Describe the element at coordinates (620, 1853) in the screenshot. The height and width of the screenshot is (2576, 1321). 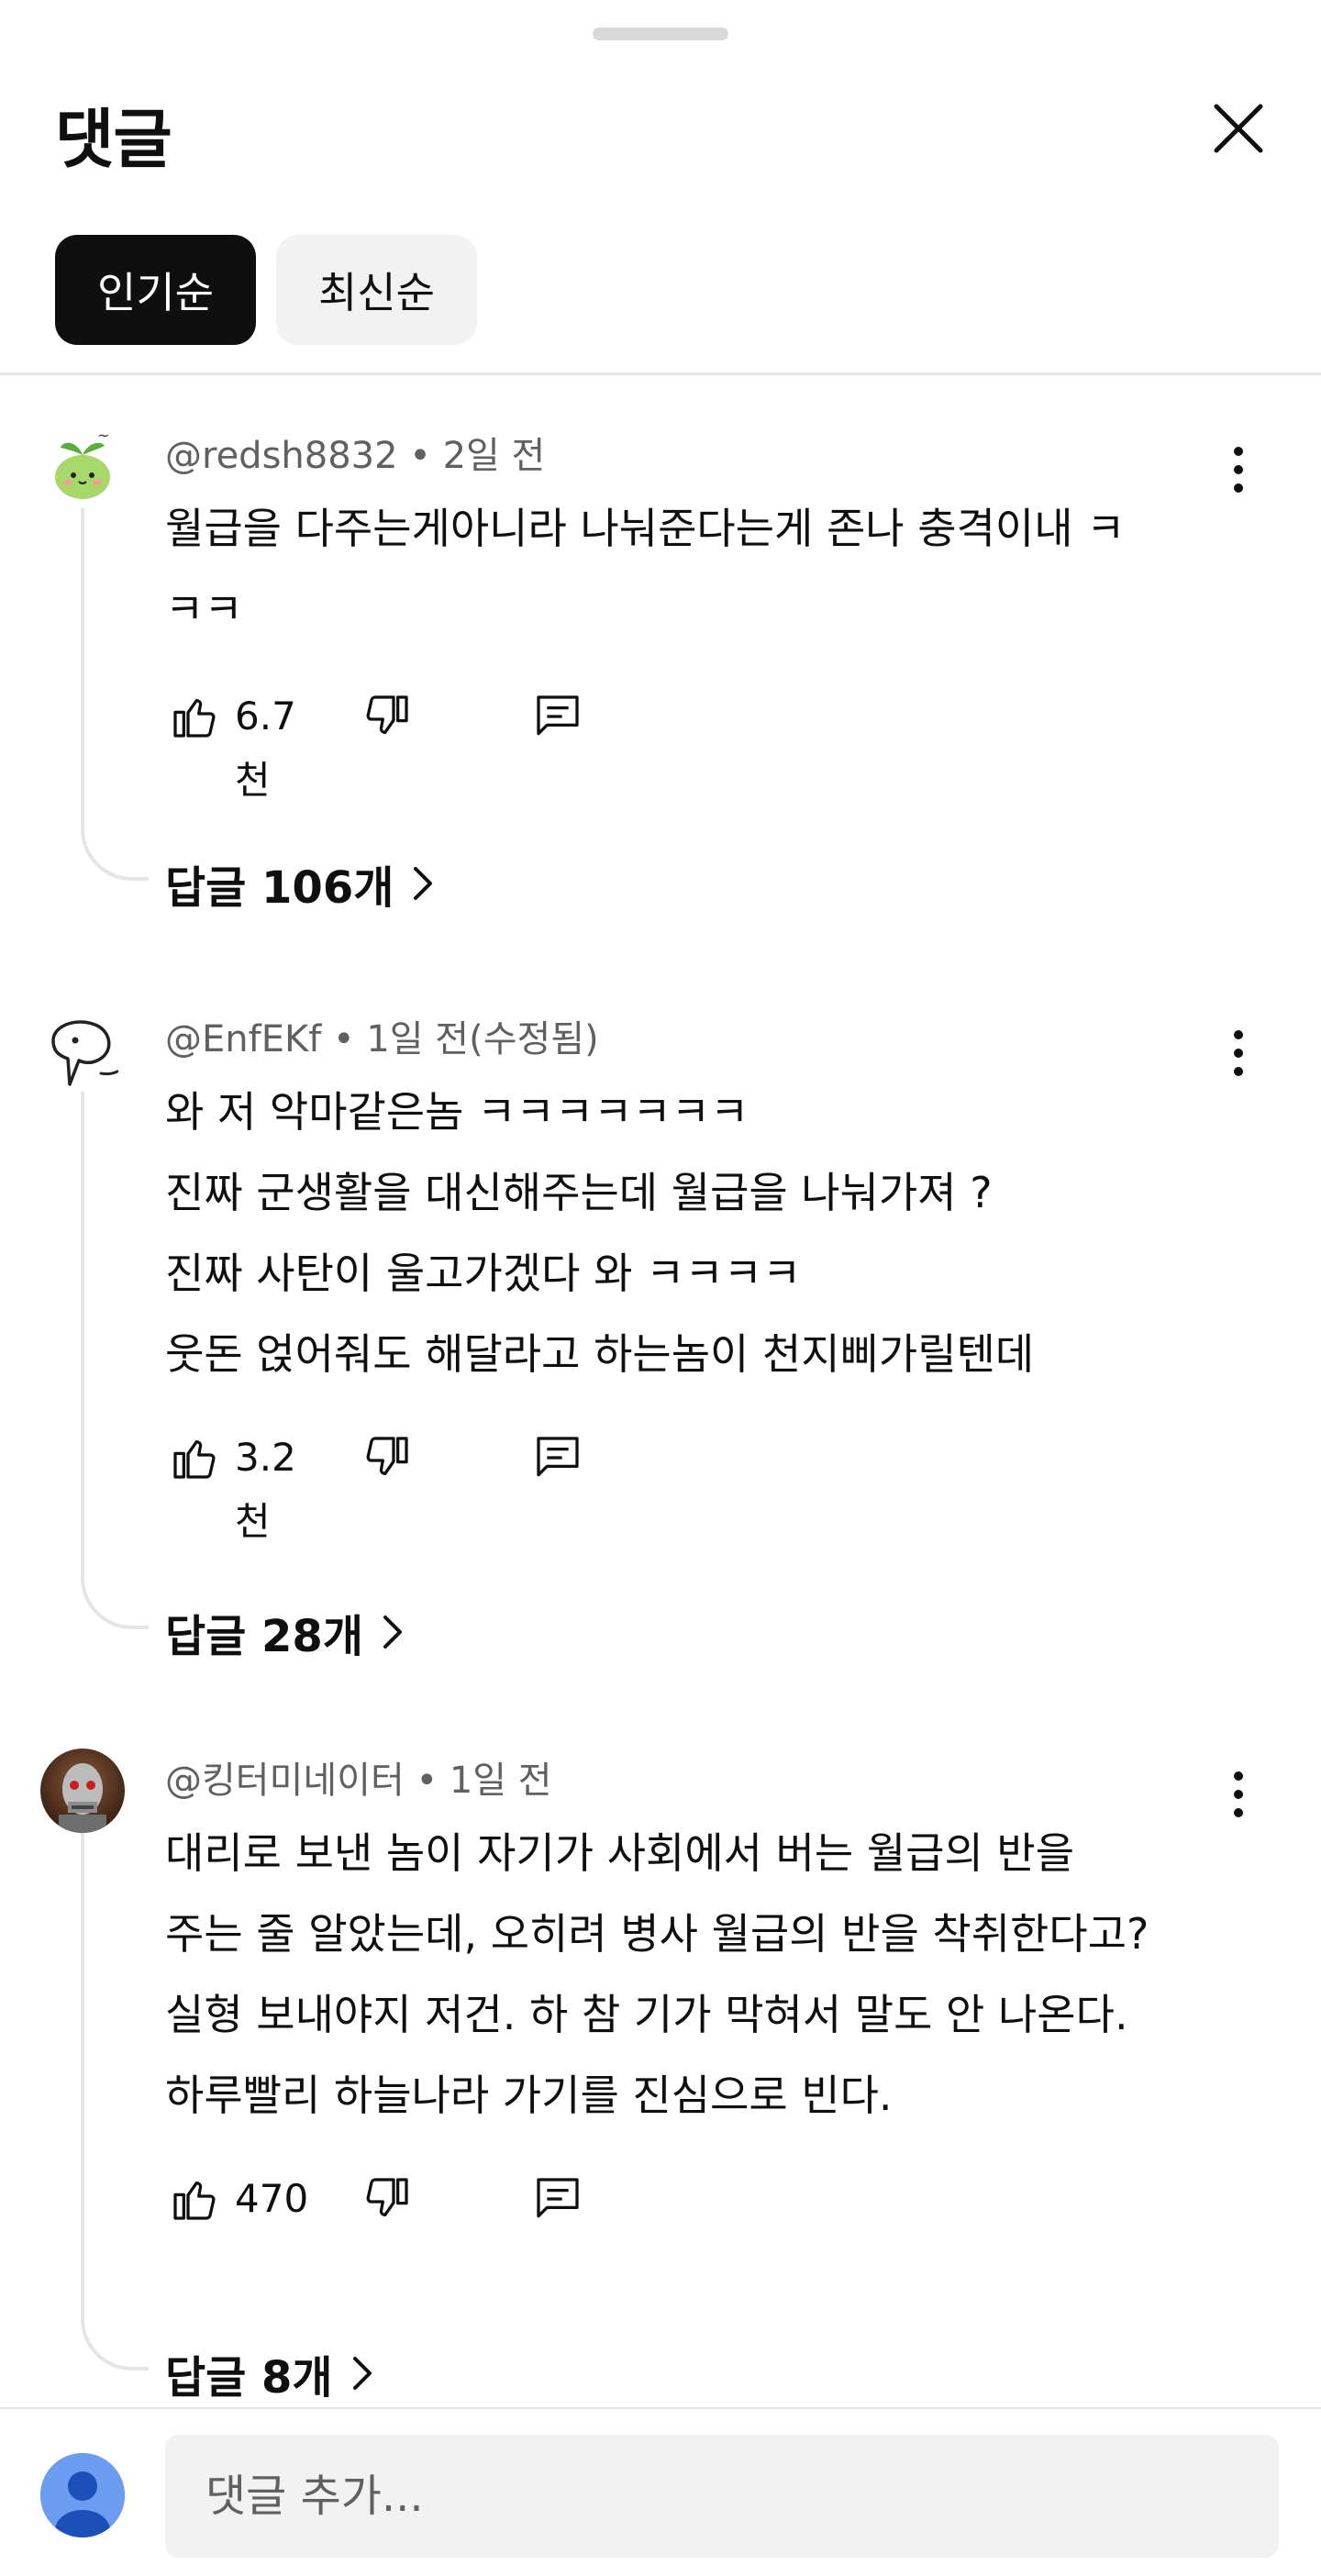
I see `comment-line: 대리로 보낸 놈이 자기가 사회에서 버는 월급의 반을` at that location.